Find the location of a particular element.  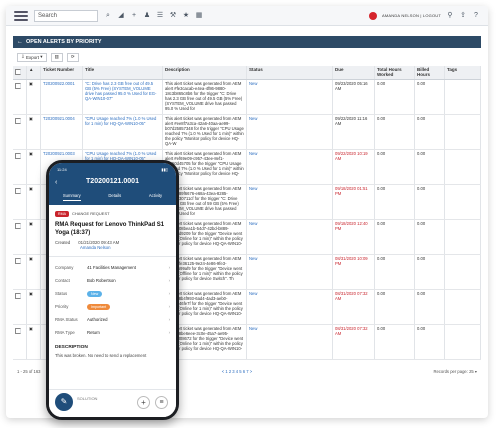

ticket-number: T20200922.0001 is located at coordinates (62, 97).